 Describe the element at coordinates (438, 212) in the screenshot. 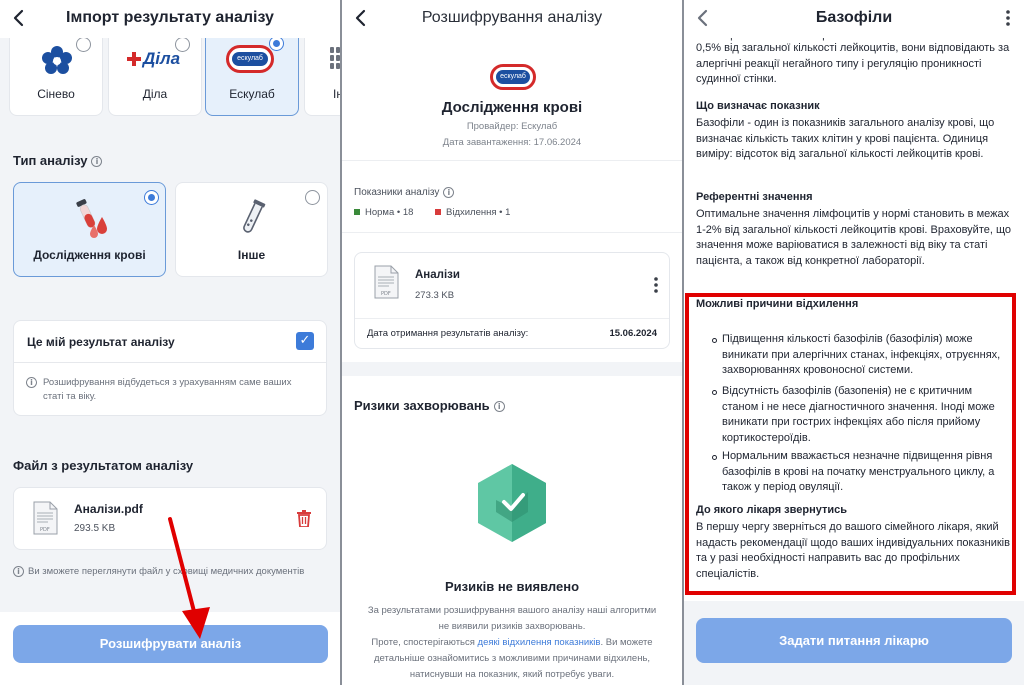

I see `deviation-square-icon` at that location.